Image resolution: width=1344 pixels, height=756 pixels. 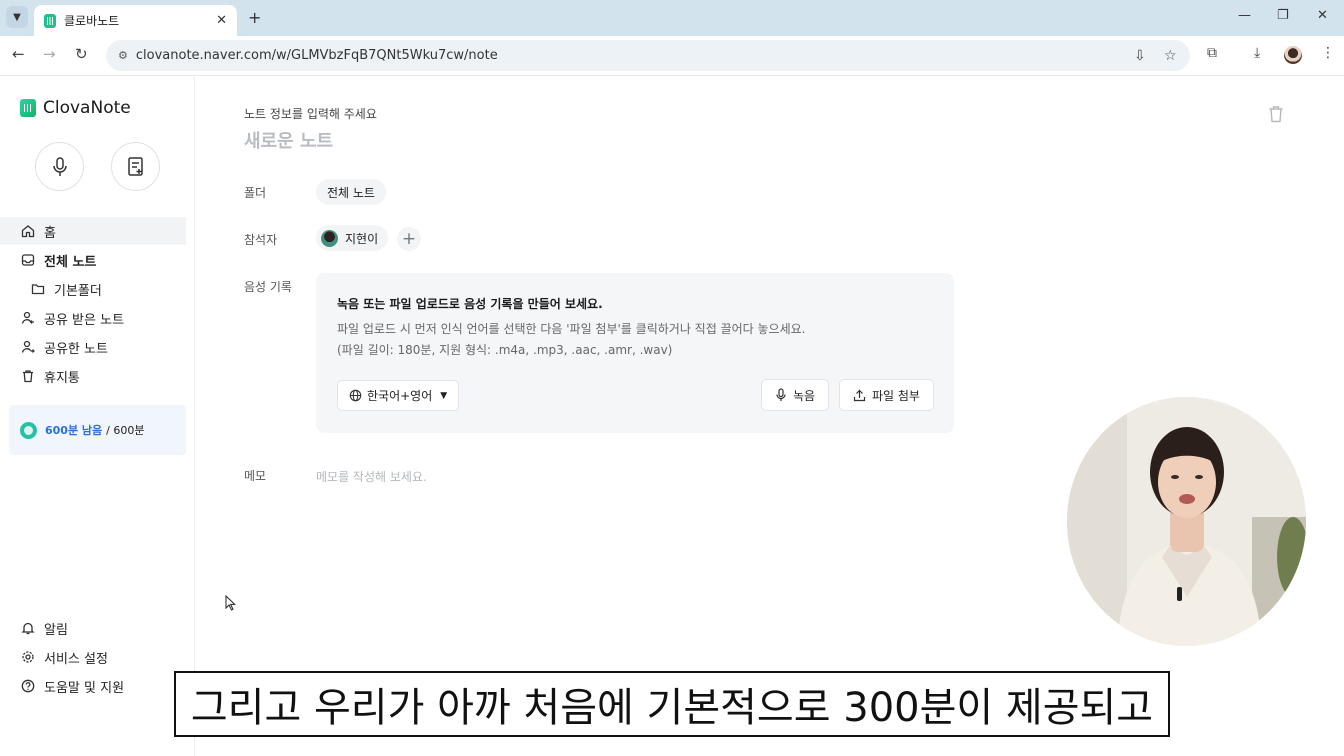 What do you see at coordinates (255, 193) in the screenshot?
I see `folder-label: 폴더` at bounding box center [255, 193].